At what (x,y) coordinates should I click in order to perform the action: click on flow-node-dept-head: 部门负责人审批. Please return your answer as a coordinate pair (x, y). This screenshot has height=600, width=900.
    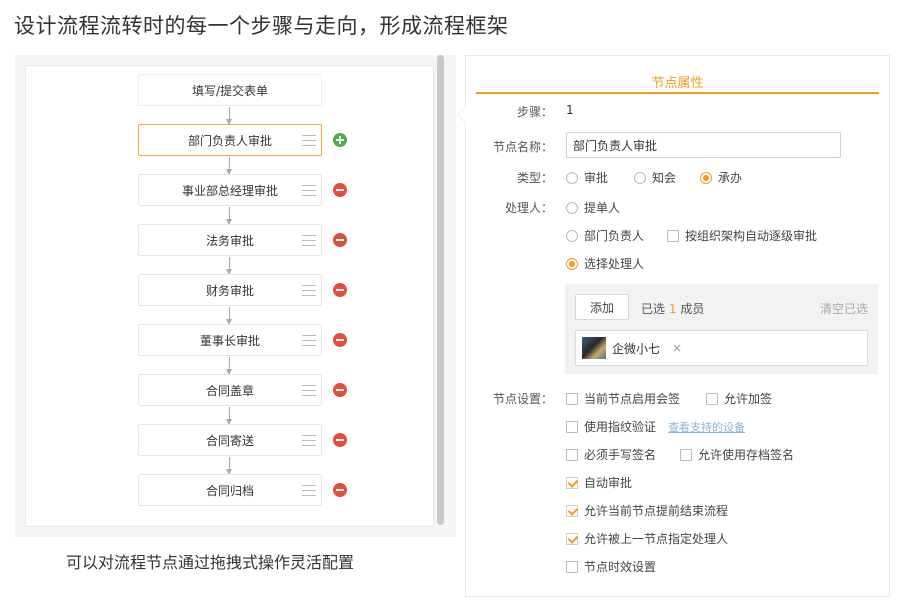
    Looking at the image, I should click on (230, 140).